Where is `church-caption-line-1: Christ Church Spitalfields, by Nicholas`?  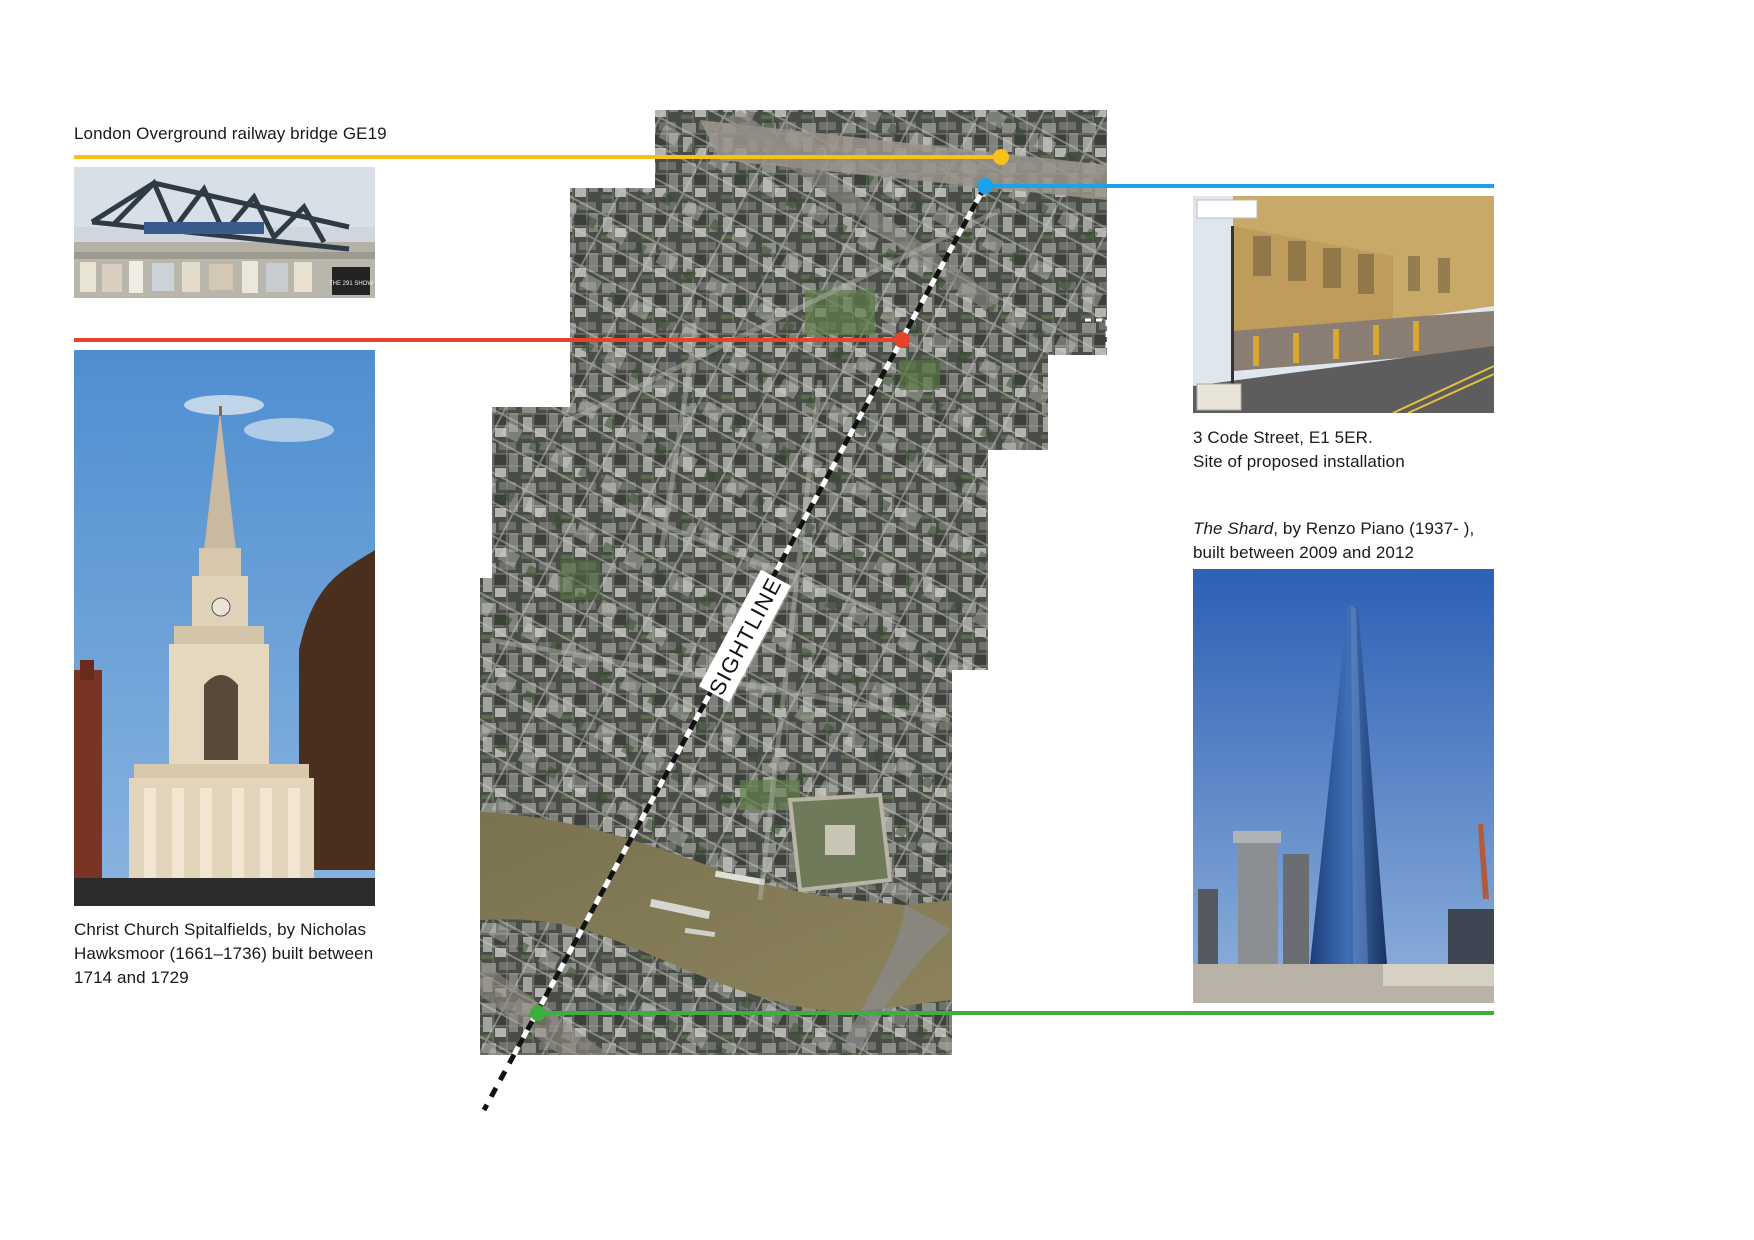 church-caption-line-1: Christ Church Spitalfields, by Nicholas is located at coordinates (220, 929).